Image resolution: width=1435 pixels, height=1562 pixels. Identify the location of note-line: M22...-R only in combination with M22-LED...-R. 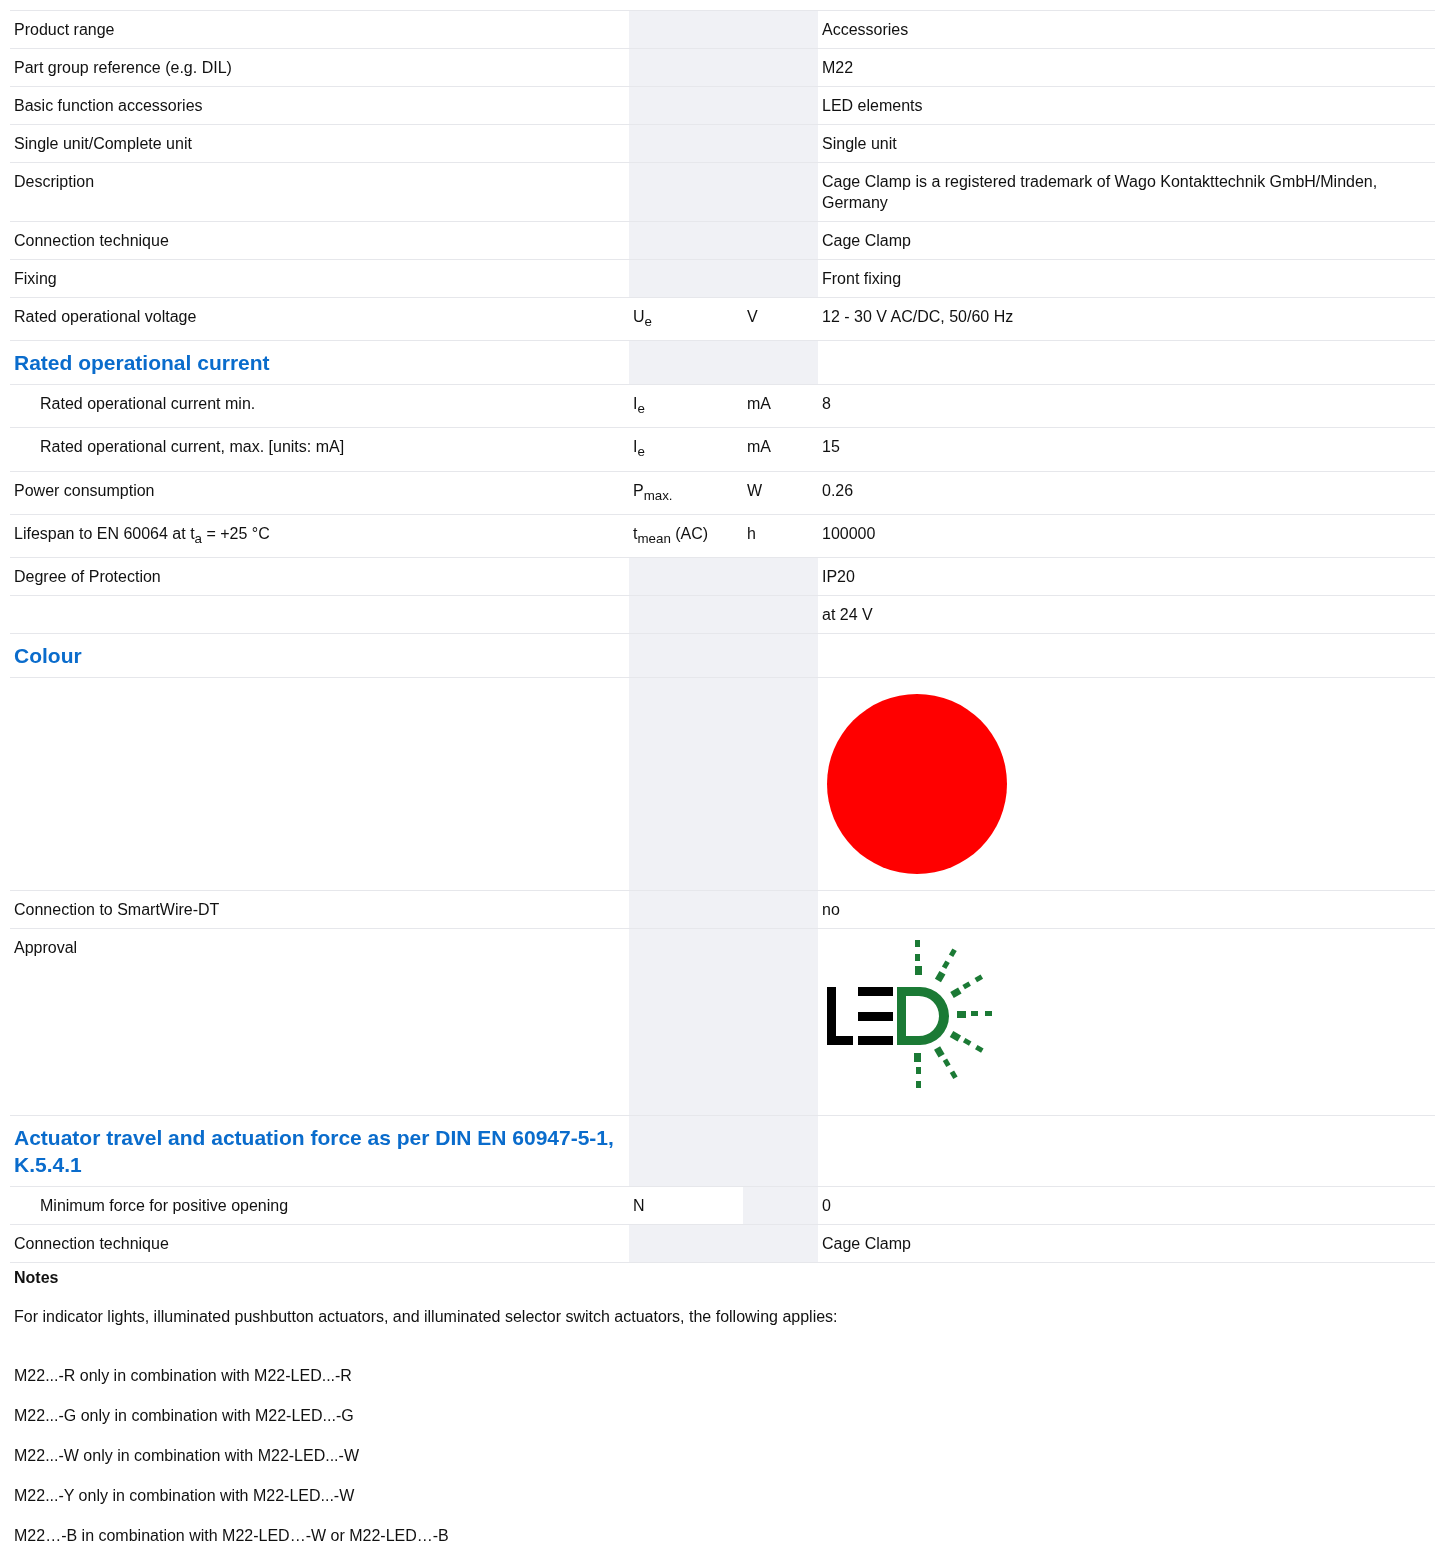
(183, 1375).